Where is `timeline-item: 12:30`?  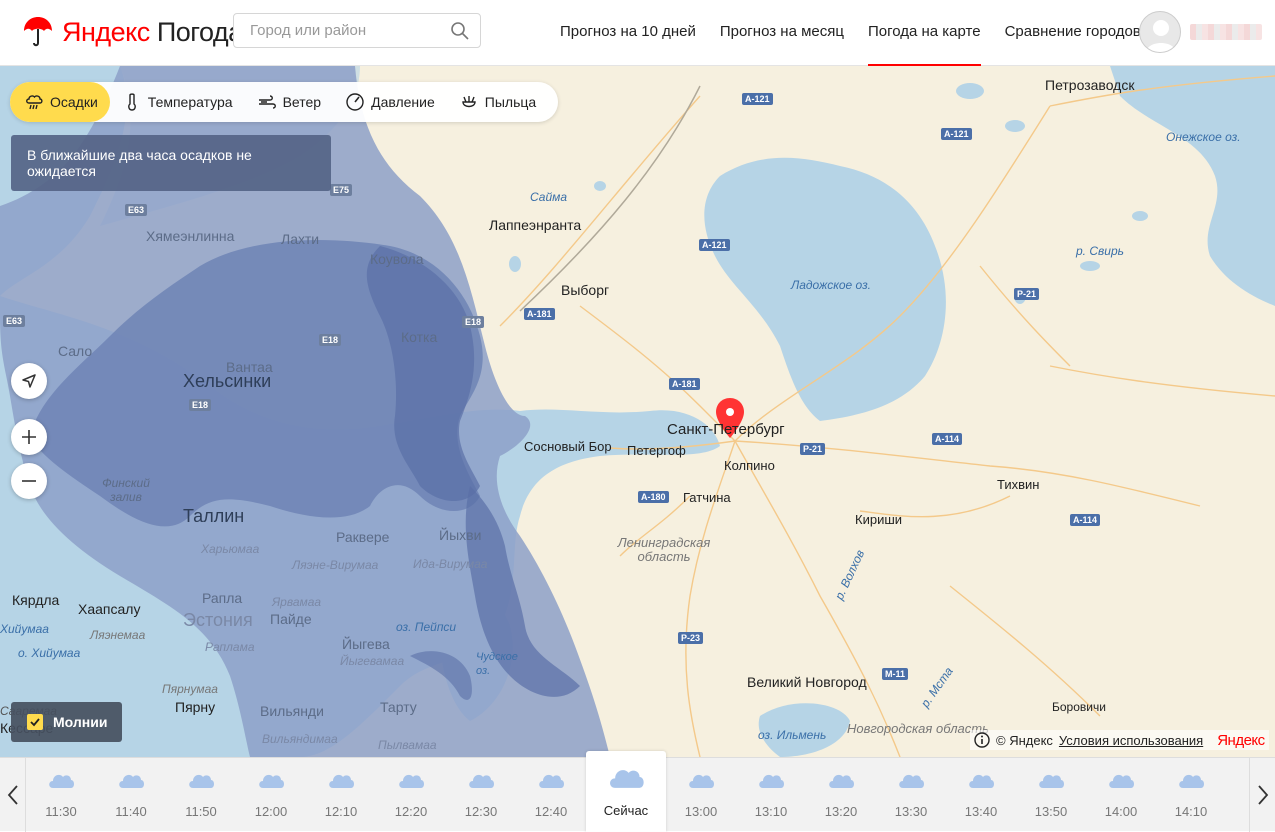 timeline-item: 12:30 is located at coordinates (481, 795).